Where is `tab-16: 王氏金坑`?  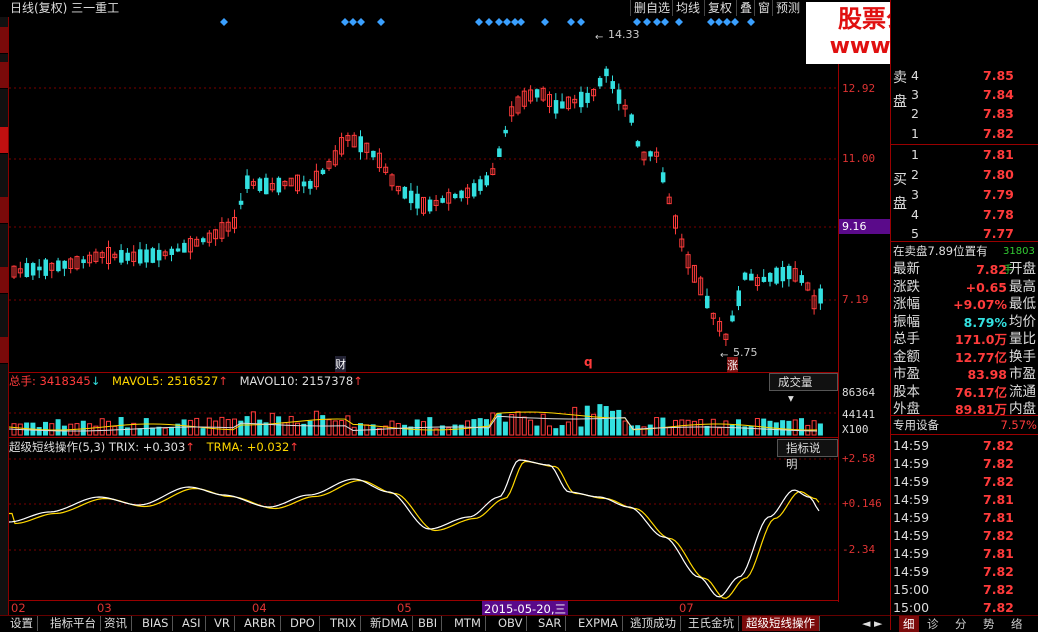 tab-16: 王氏金坑 is located at coordinates (711, 623).